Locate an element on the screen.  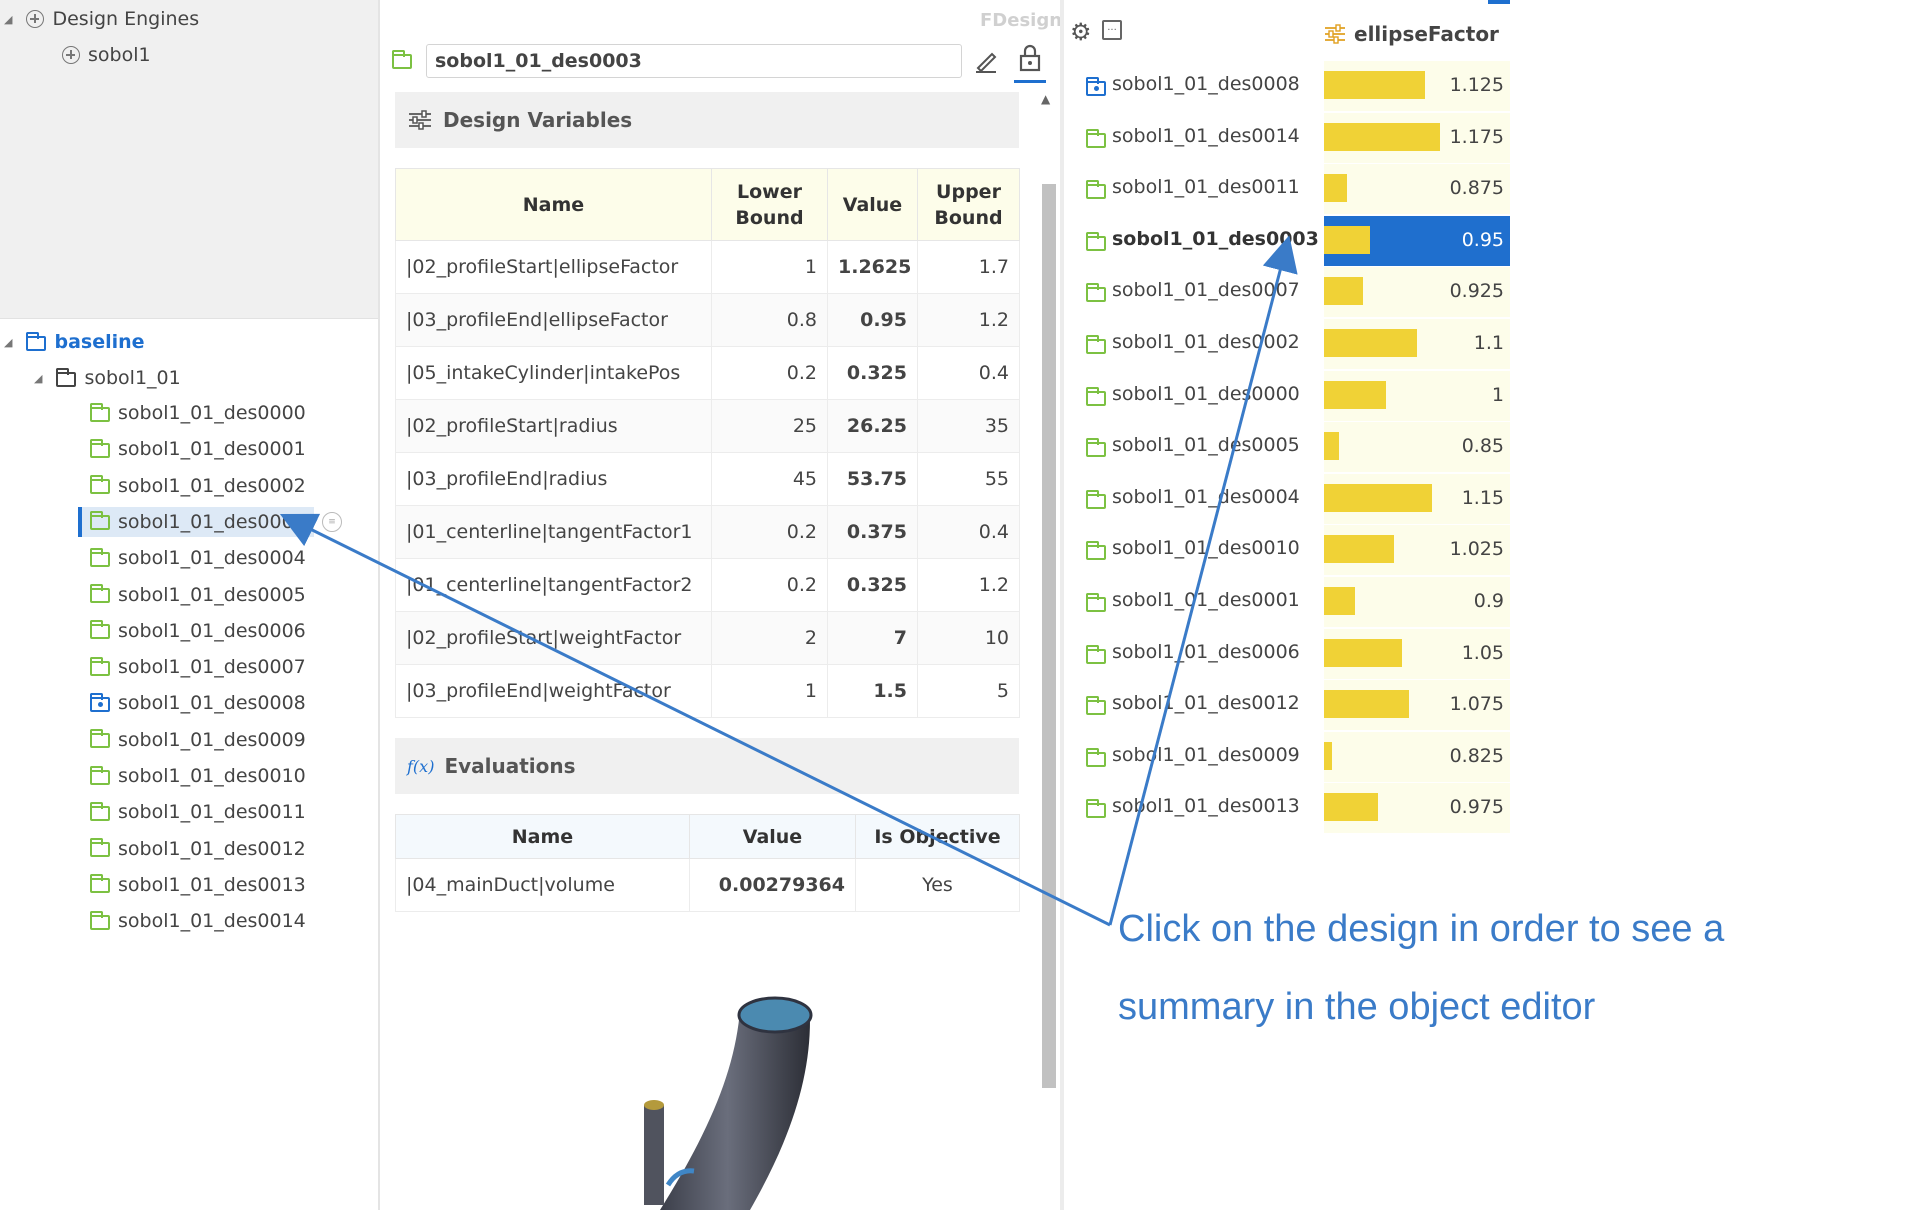
annotation-line-1: Click on the design in order to see a is located at coordinates (1421, 929).